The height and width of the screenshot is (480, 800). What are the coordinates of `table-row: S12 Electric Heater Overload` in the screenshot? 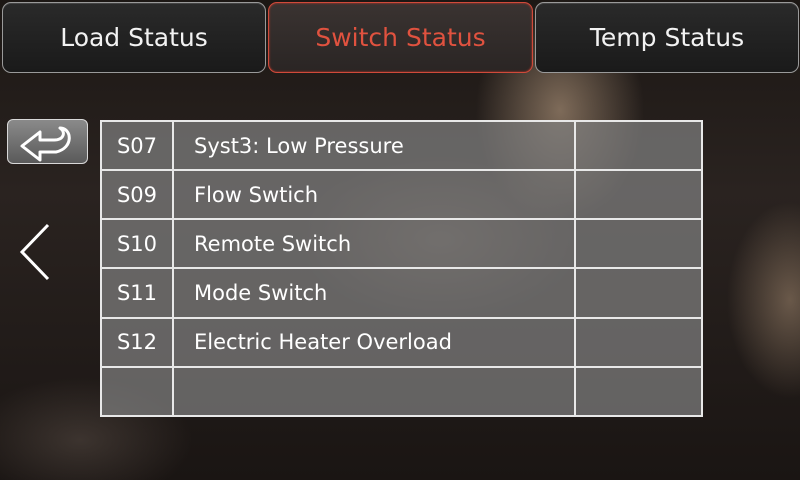 It's located at (401, 342).